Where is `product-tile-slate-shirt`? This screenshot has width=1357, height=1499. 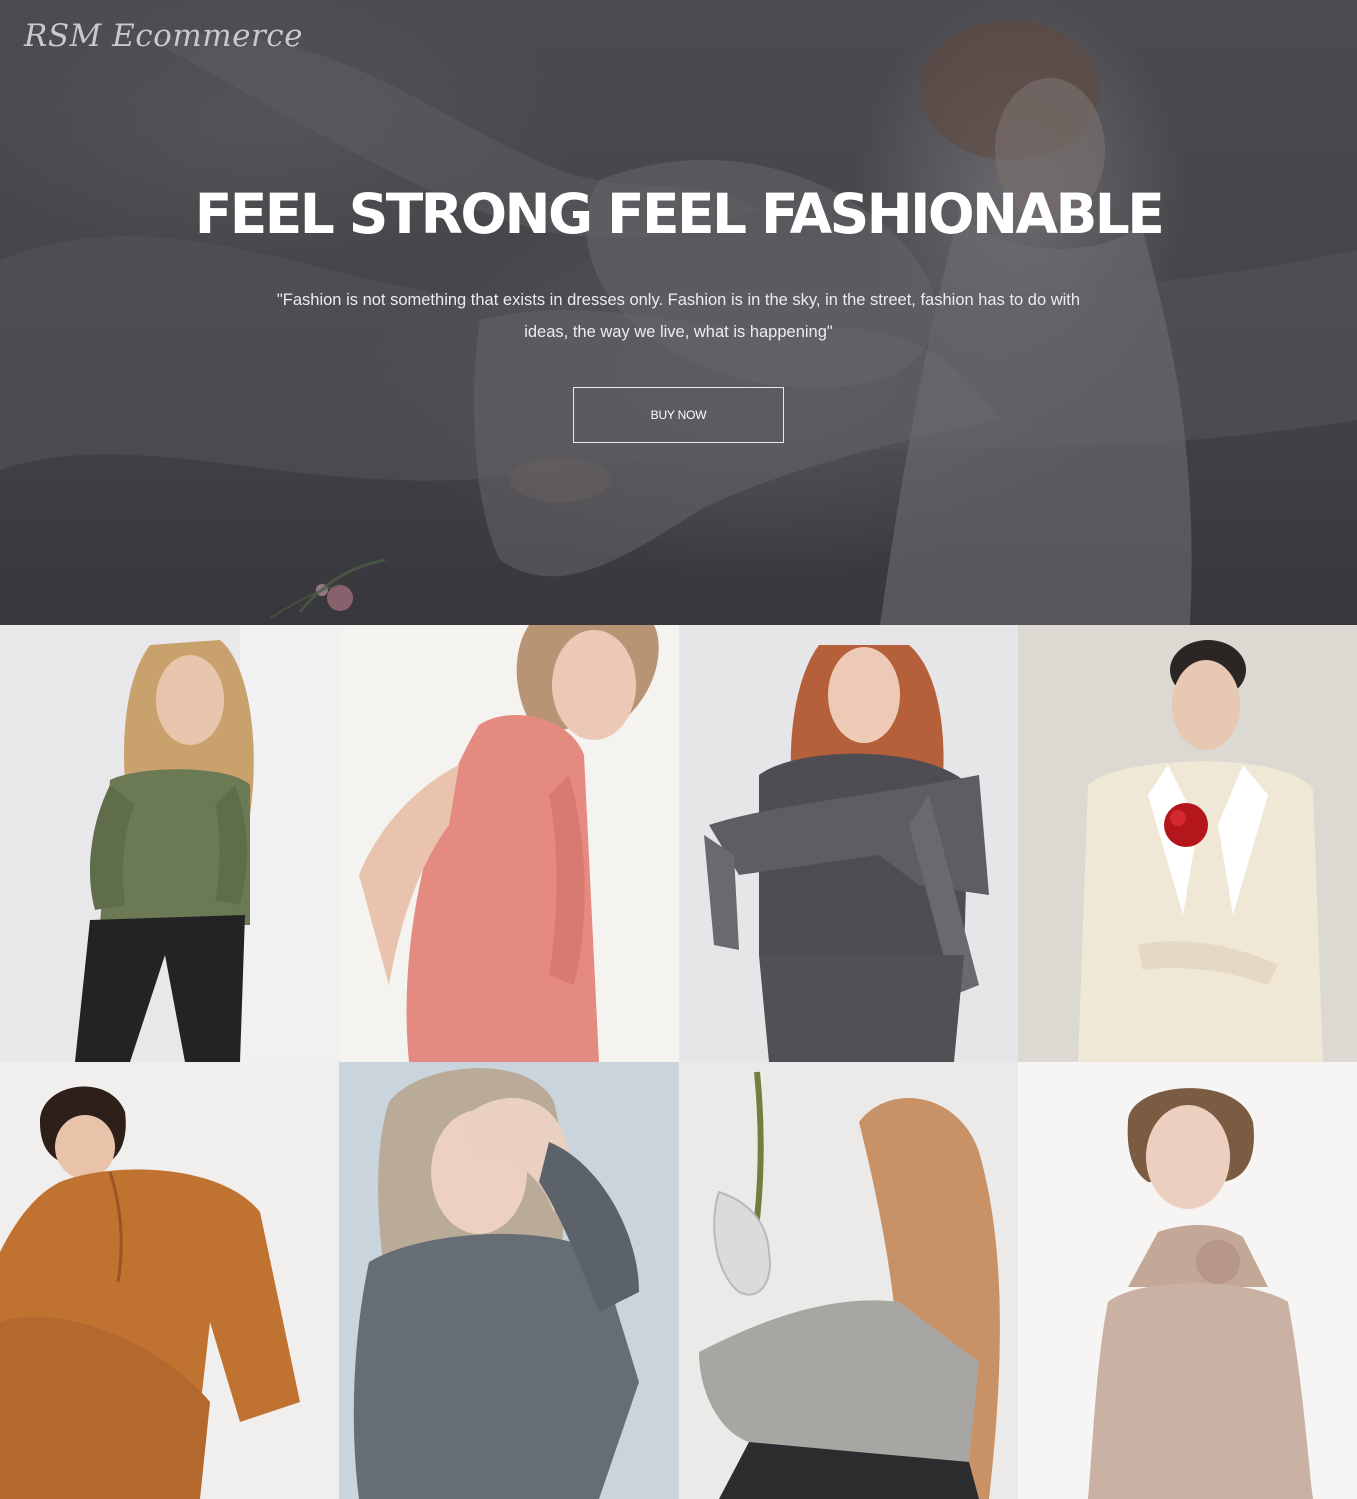 product-tile-slate-shirt is located at coordinates (509, 1280).